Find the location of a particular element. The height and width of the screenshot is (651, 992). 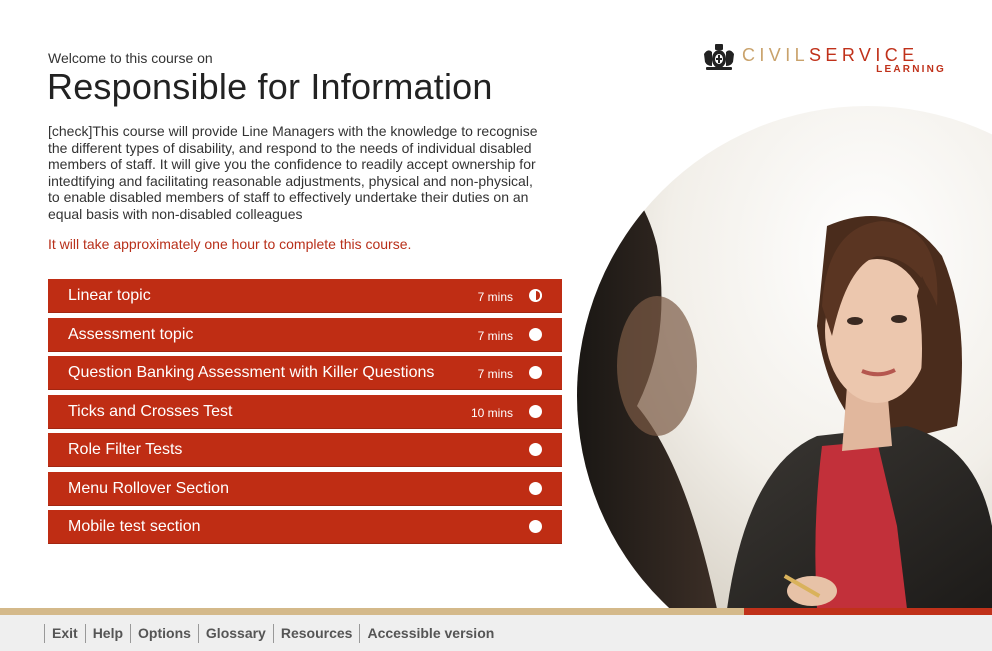

logo: CIVILSERVICE LEARNING is located at coordinates (824, 60).